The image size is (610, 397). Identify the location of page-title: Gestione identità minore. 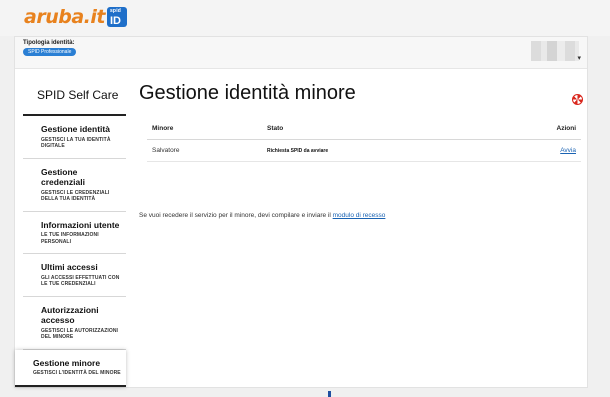
(247, 93).